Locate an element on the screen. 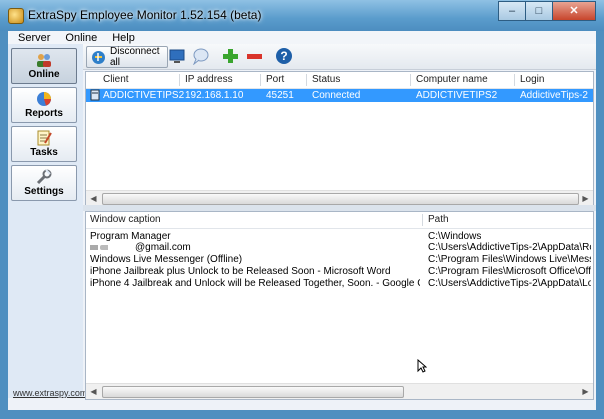 Image resolution: width=604 pixels, height=419 pixels. website-link: www.extraspy.com is located at coordinates (50, 393).